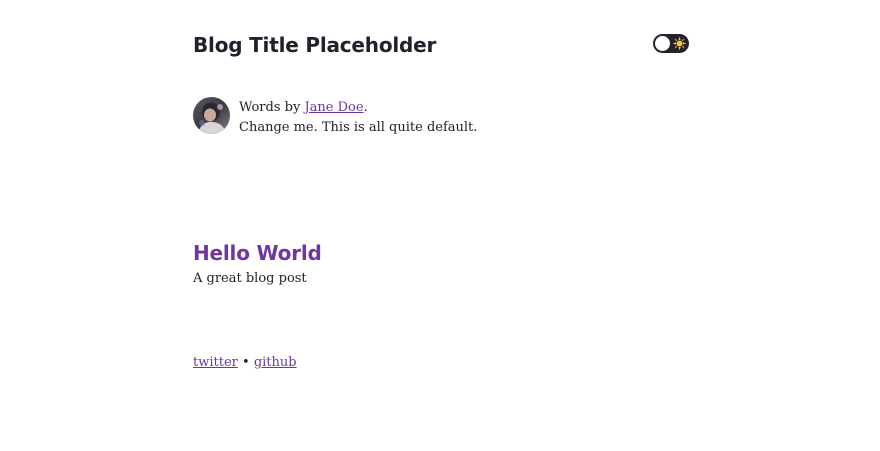 The height and width of the screenshot is (451, 880). I want to click on post-title-link: Hello World, so click(441, 253).